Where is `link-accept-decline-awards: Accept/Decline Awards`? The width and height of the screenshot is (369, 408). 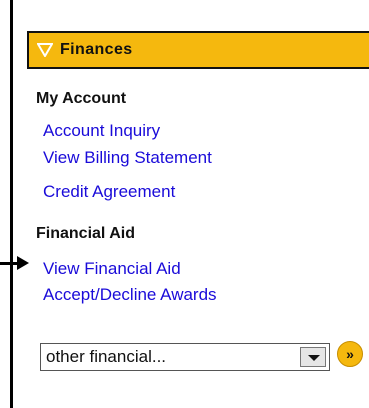 link-accept-decline-awards: Accept/Decline Awards is located at coordinates (130, 295).